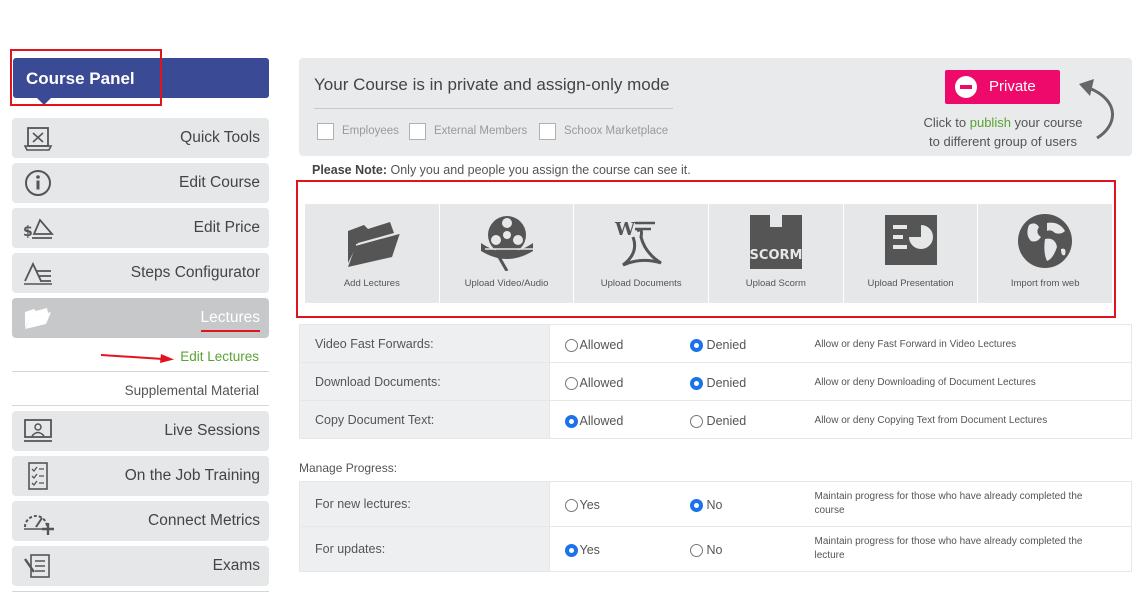  Describe the element at coordinates (38, 273) in the screenshot. I see `steps-icon` at that location.